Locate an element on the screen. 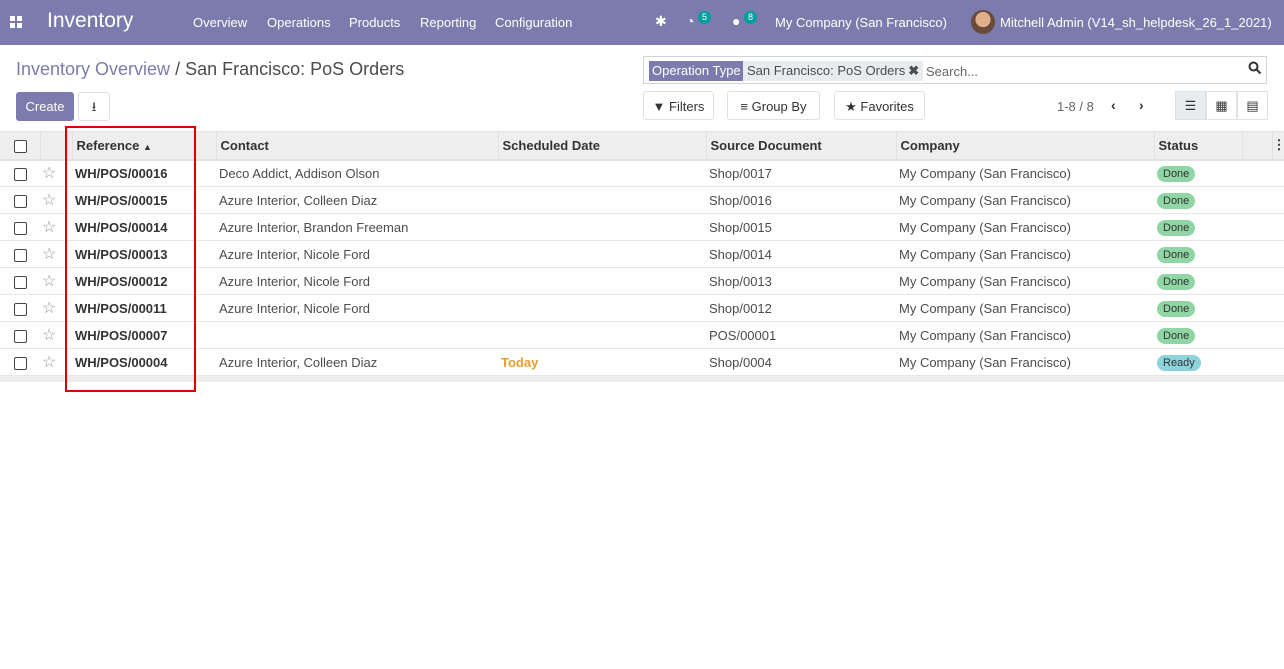 The height and width of the screenshot is (669, 1284). message-count-badge: 8 is located at coordinates (751, 17).